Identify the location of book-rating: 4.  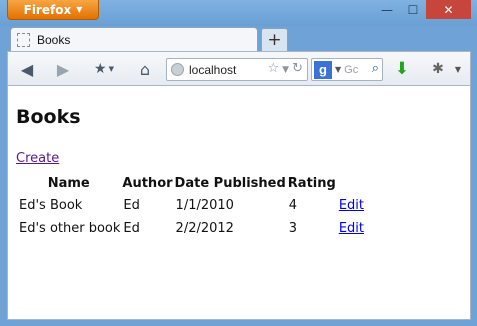
(293, 205).